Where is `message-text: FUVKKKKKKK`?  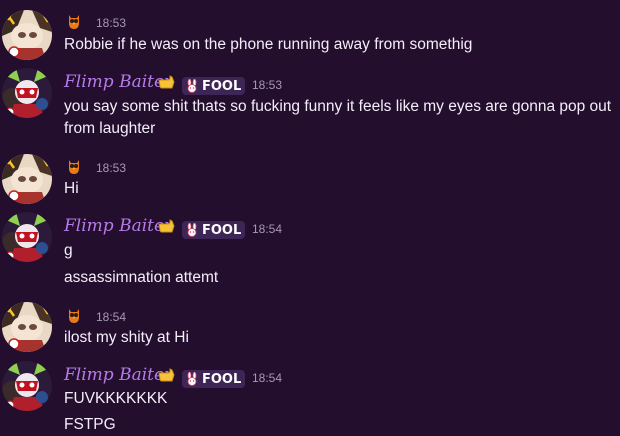
message-text: FUVKKKKKKK is located at coordinates (116, 398).